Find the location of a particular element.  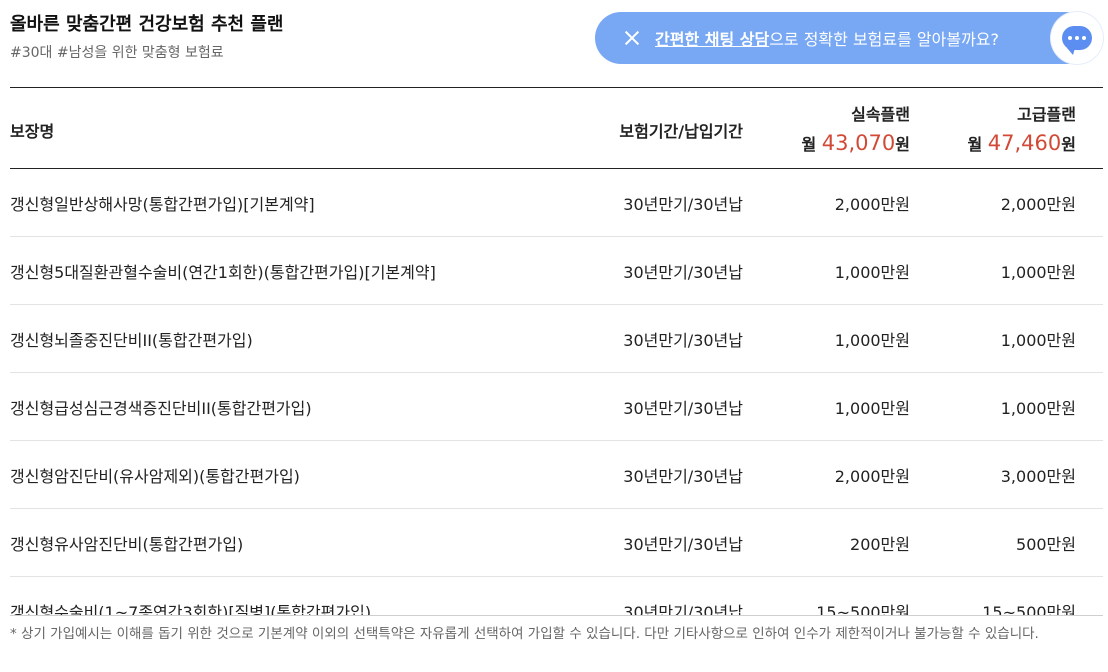

coverage-name: 갱신형수술비(1~7종연간3회한)[질병](통합간편가입) is located at coordinates (191, 609).